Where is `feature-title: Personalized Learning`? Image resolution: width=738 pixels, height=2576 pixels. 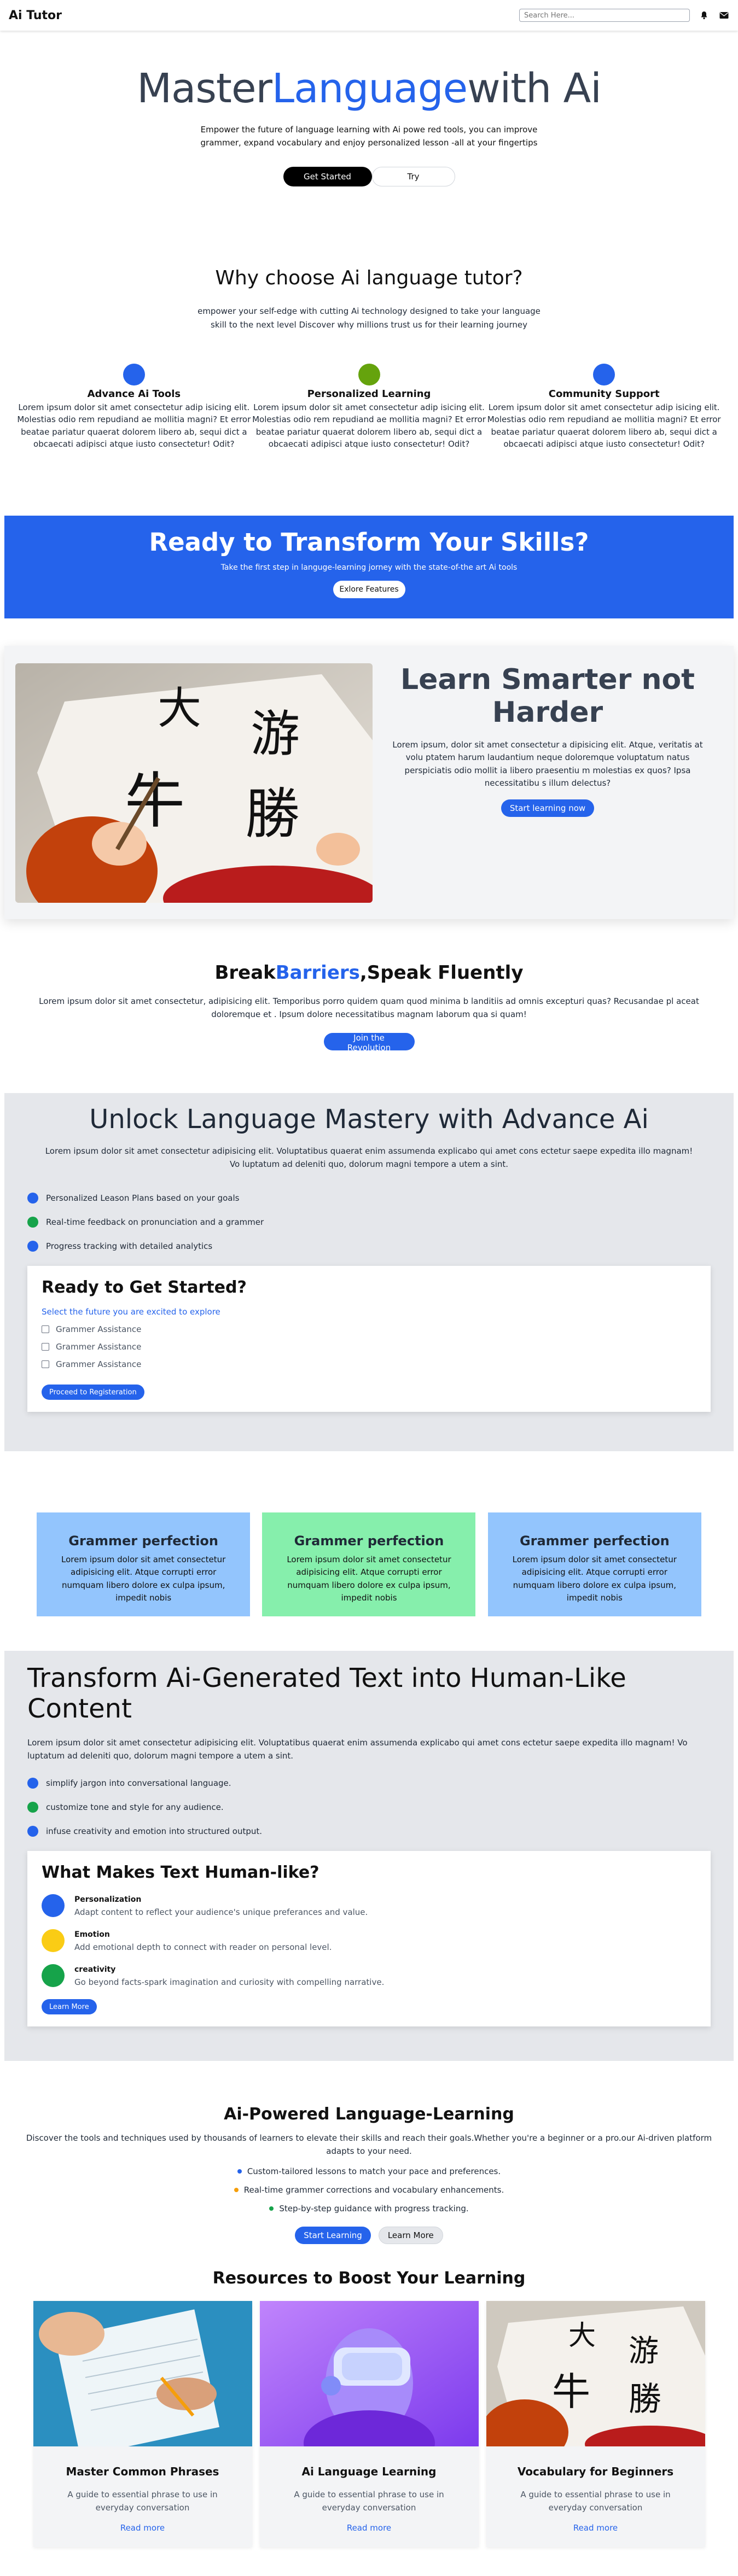 feature-title: Personalized Learning is located at coordinates (369, 394).